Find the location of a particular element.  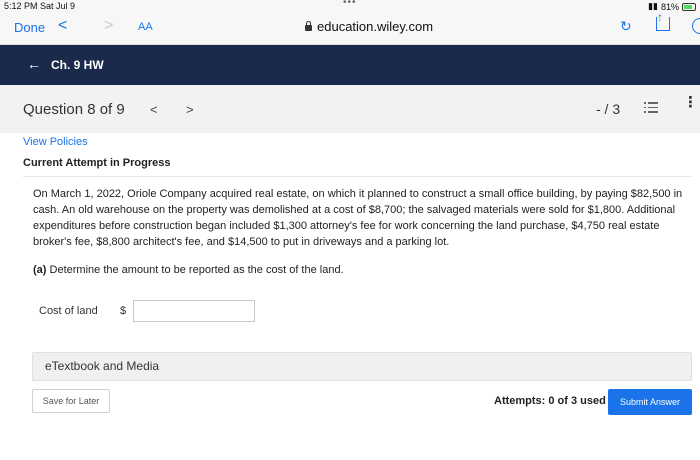

status-dots: ••• is located at coordinates (350, 4).